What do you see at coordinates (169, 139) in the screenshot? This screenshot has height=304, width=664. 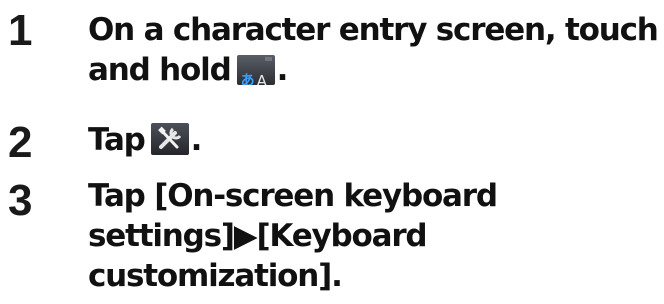 I see `settings-tools-icon` at bounding box center [169, 139].